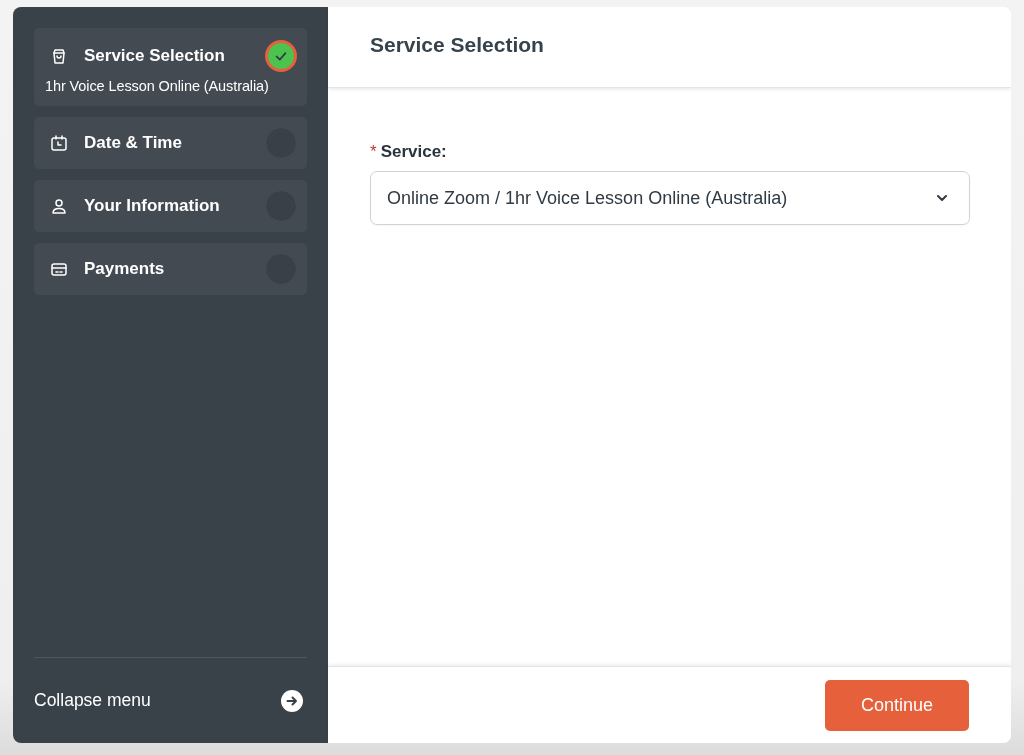  I want to click on step-item: Payments, so click(170, 269).